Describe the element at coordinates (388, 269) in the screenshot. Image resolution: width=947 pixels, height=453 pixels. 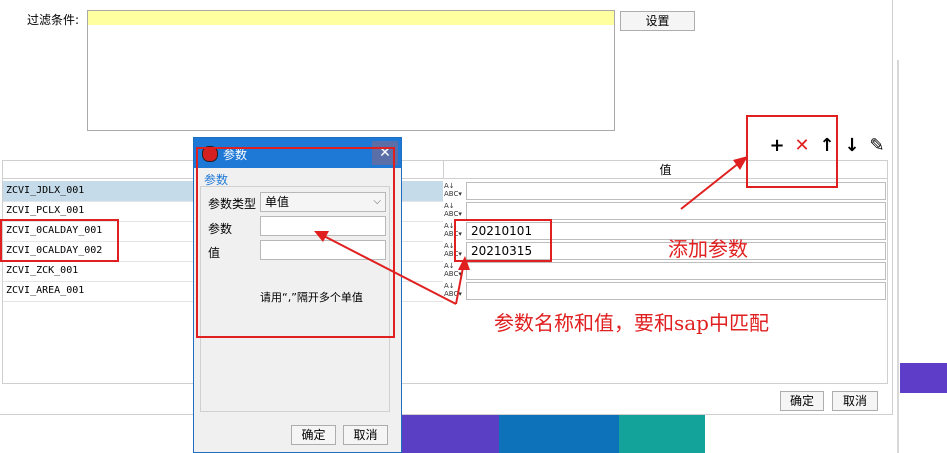
I see `arrow-to-dialog` at that location.